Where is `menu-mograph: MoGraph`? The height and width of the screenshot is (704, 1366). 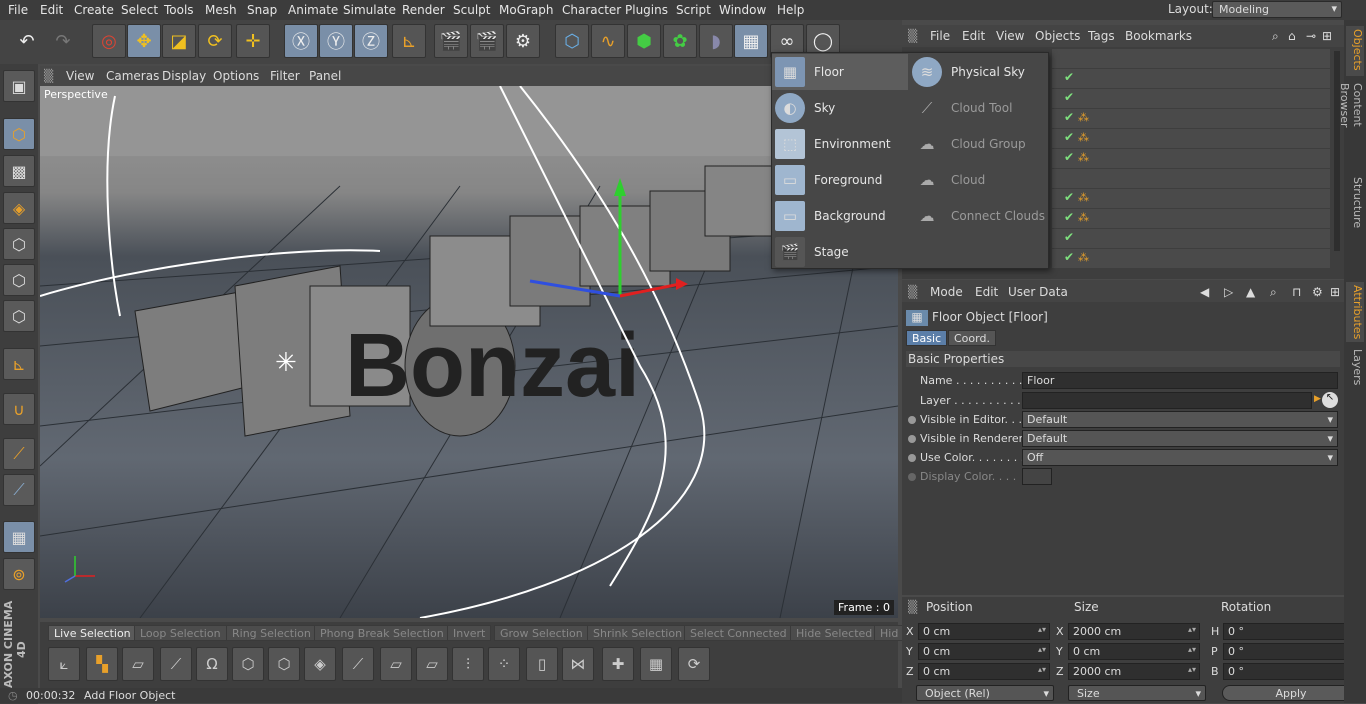
menu-mograph: MoGraph is located at coordinates (526, 10).